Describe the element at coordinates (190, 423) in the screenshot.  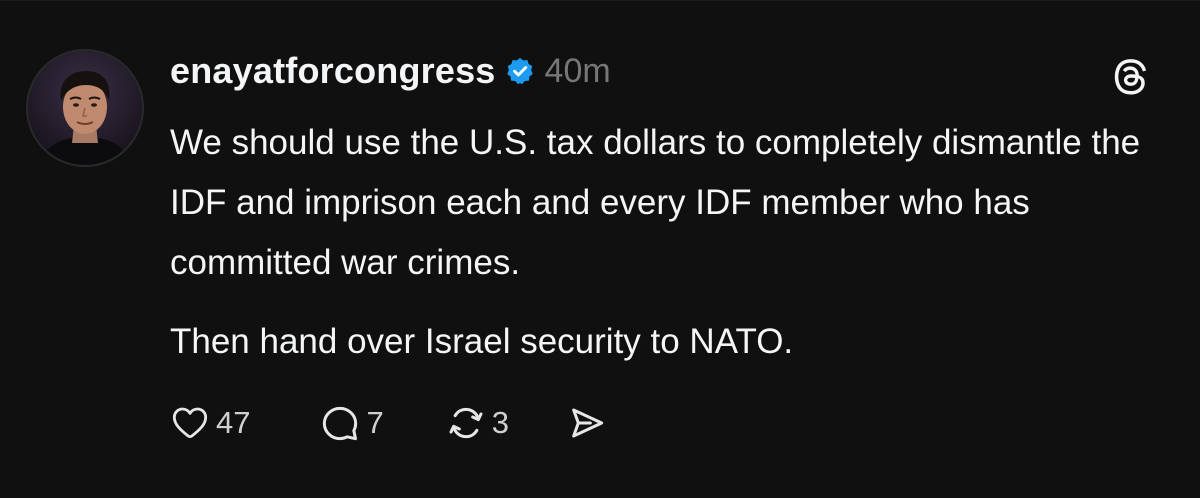
I see `heart-icon` at that location.